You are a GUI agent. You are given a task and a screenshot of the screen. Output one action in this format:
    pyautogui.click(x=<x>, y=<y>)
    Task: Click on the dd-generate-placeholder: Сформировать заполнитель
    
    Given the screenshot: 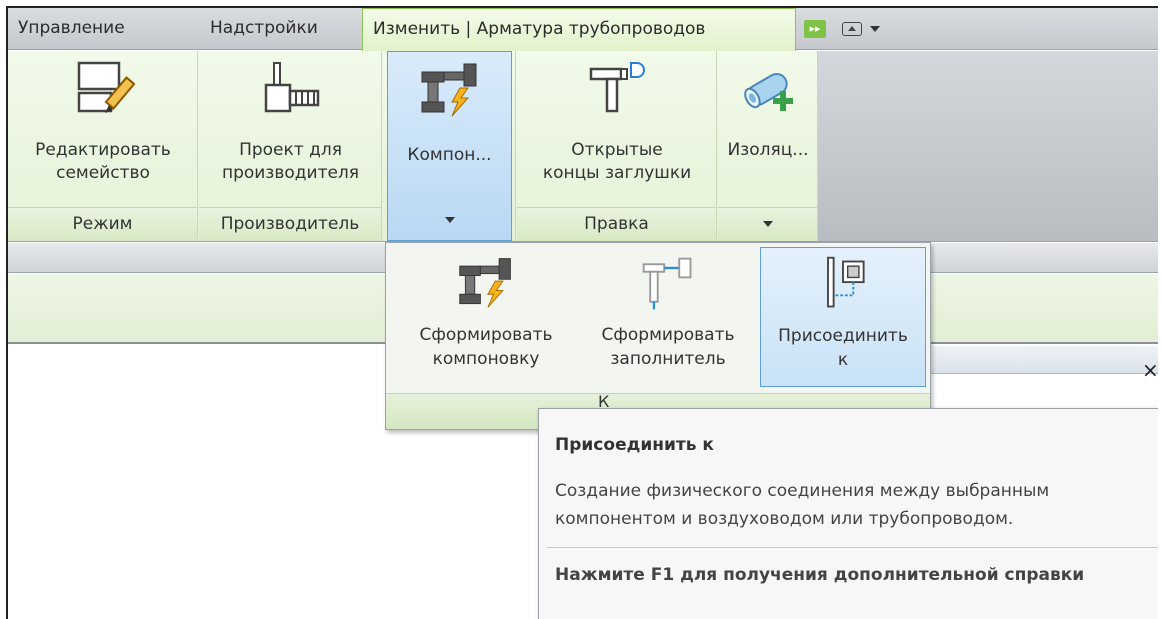 What is the action you would take?
    pyautogui.click(x=668, y=317)
    